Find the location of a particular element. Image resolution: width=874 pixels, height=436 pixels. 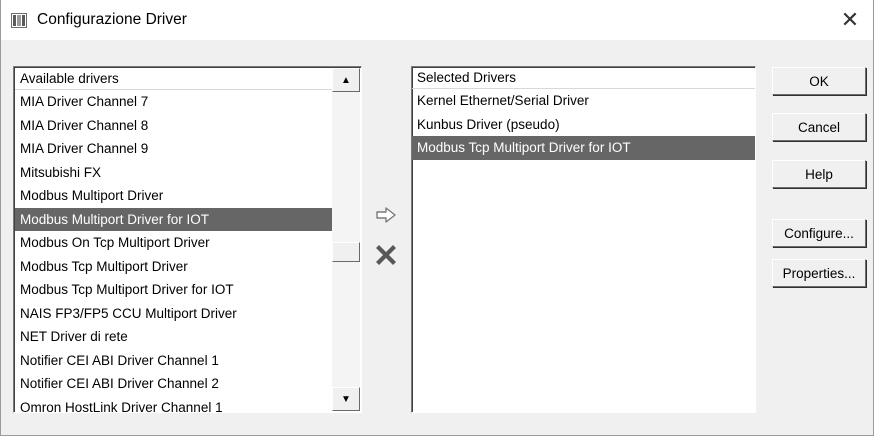

available-driver-item: NET Driver di rete is located at coordinates (174, 337).